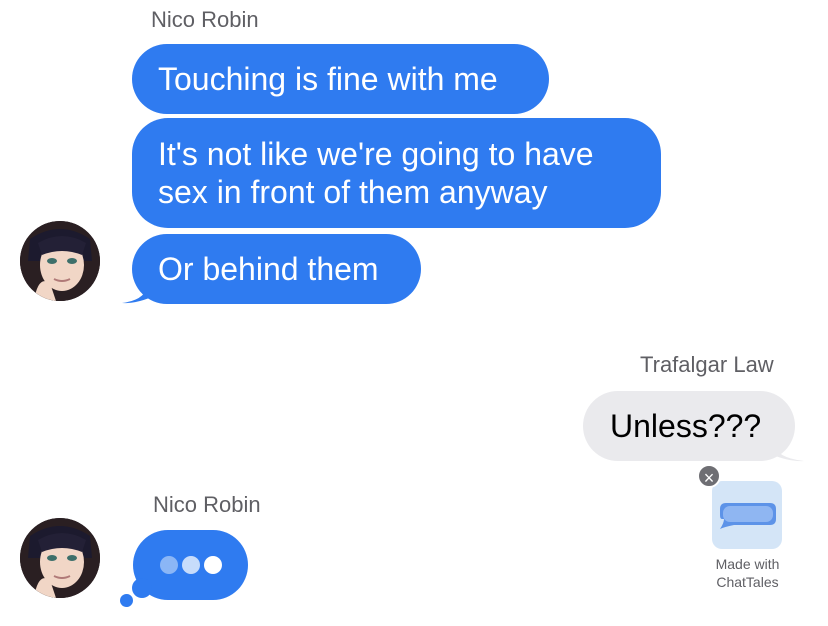 The image size is (828, 626). I want to click on message-text-line: It's not like we're going to have, so click(376, 154).